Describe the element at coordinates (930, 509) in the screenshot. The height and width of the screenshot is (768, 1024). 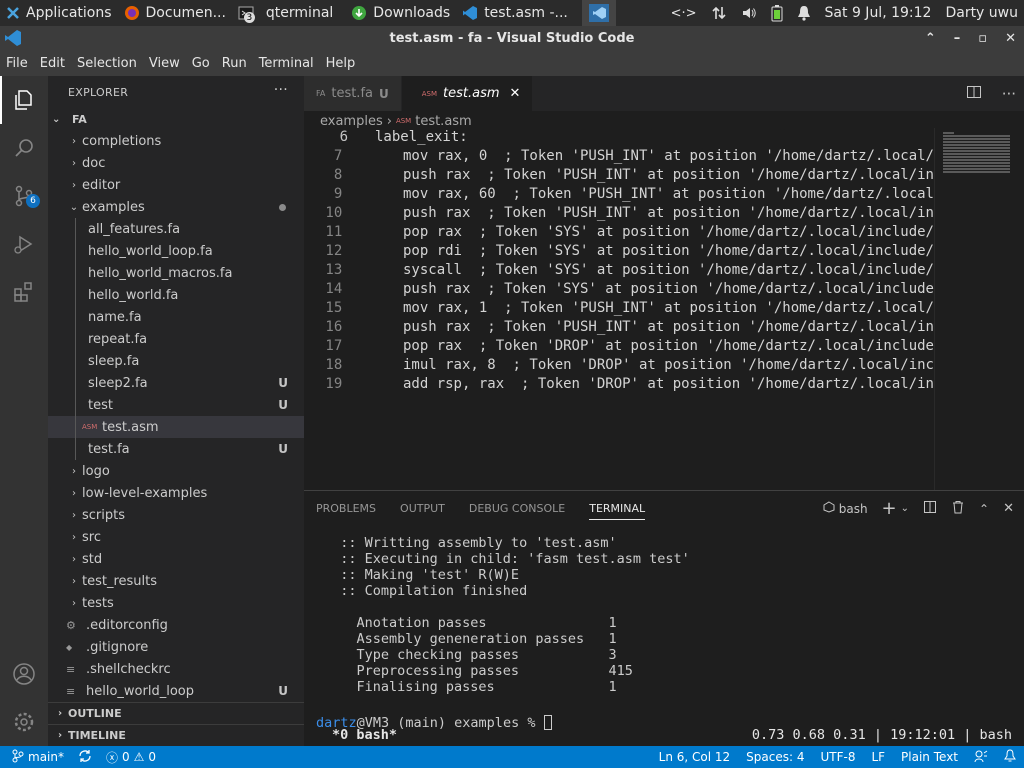
I see `split-terminal-icon` at that location.